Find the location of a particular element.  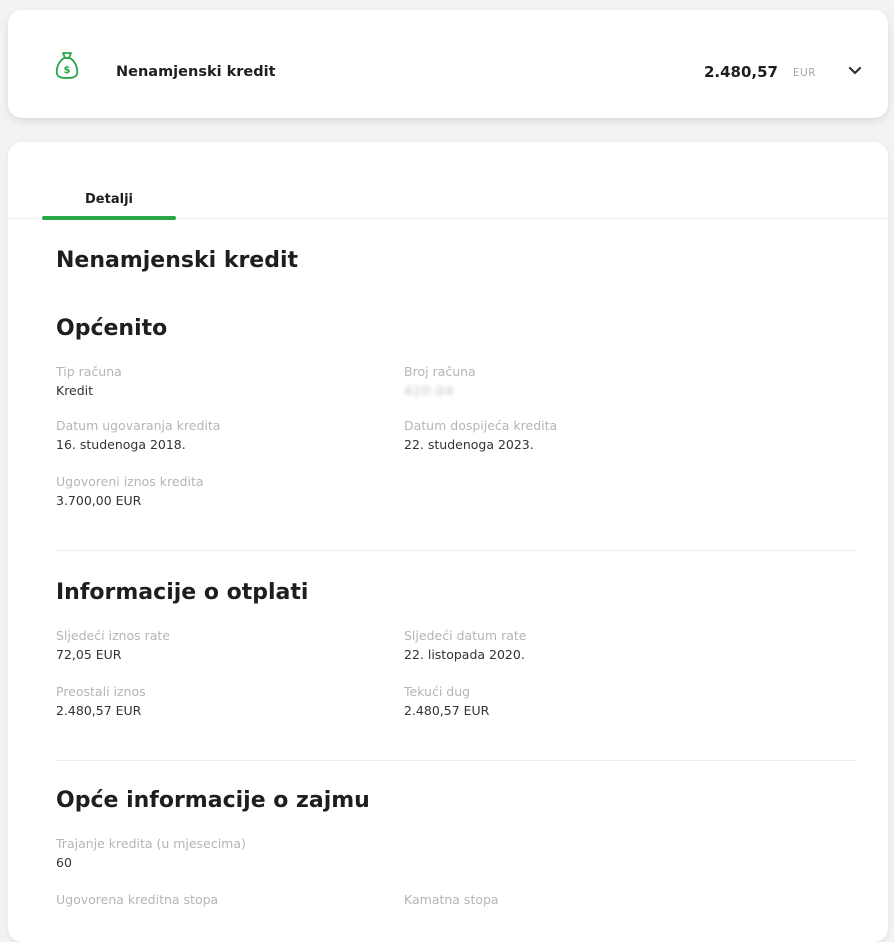

field-value: 16. studenoga 2018. is located at coordinates (121, 444).